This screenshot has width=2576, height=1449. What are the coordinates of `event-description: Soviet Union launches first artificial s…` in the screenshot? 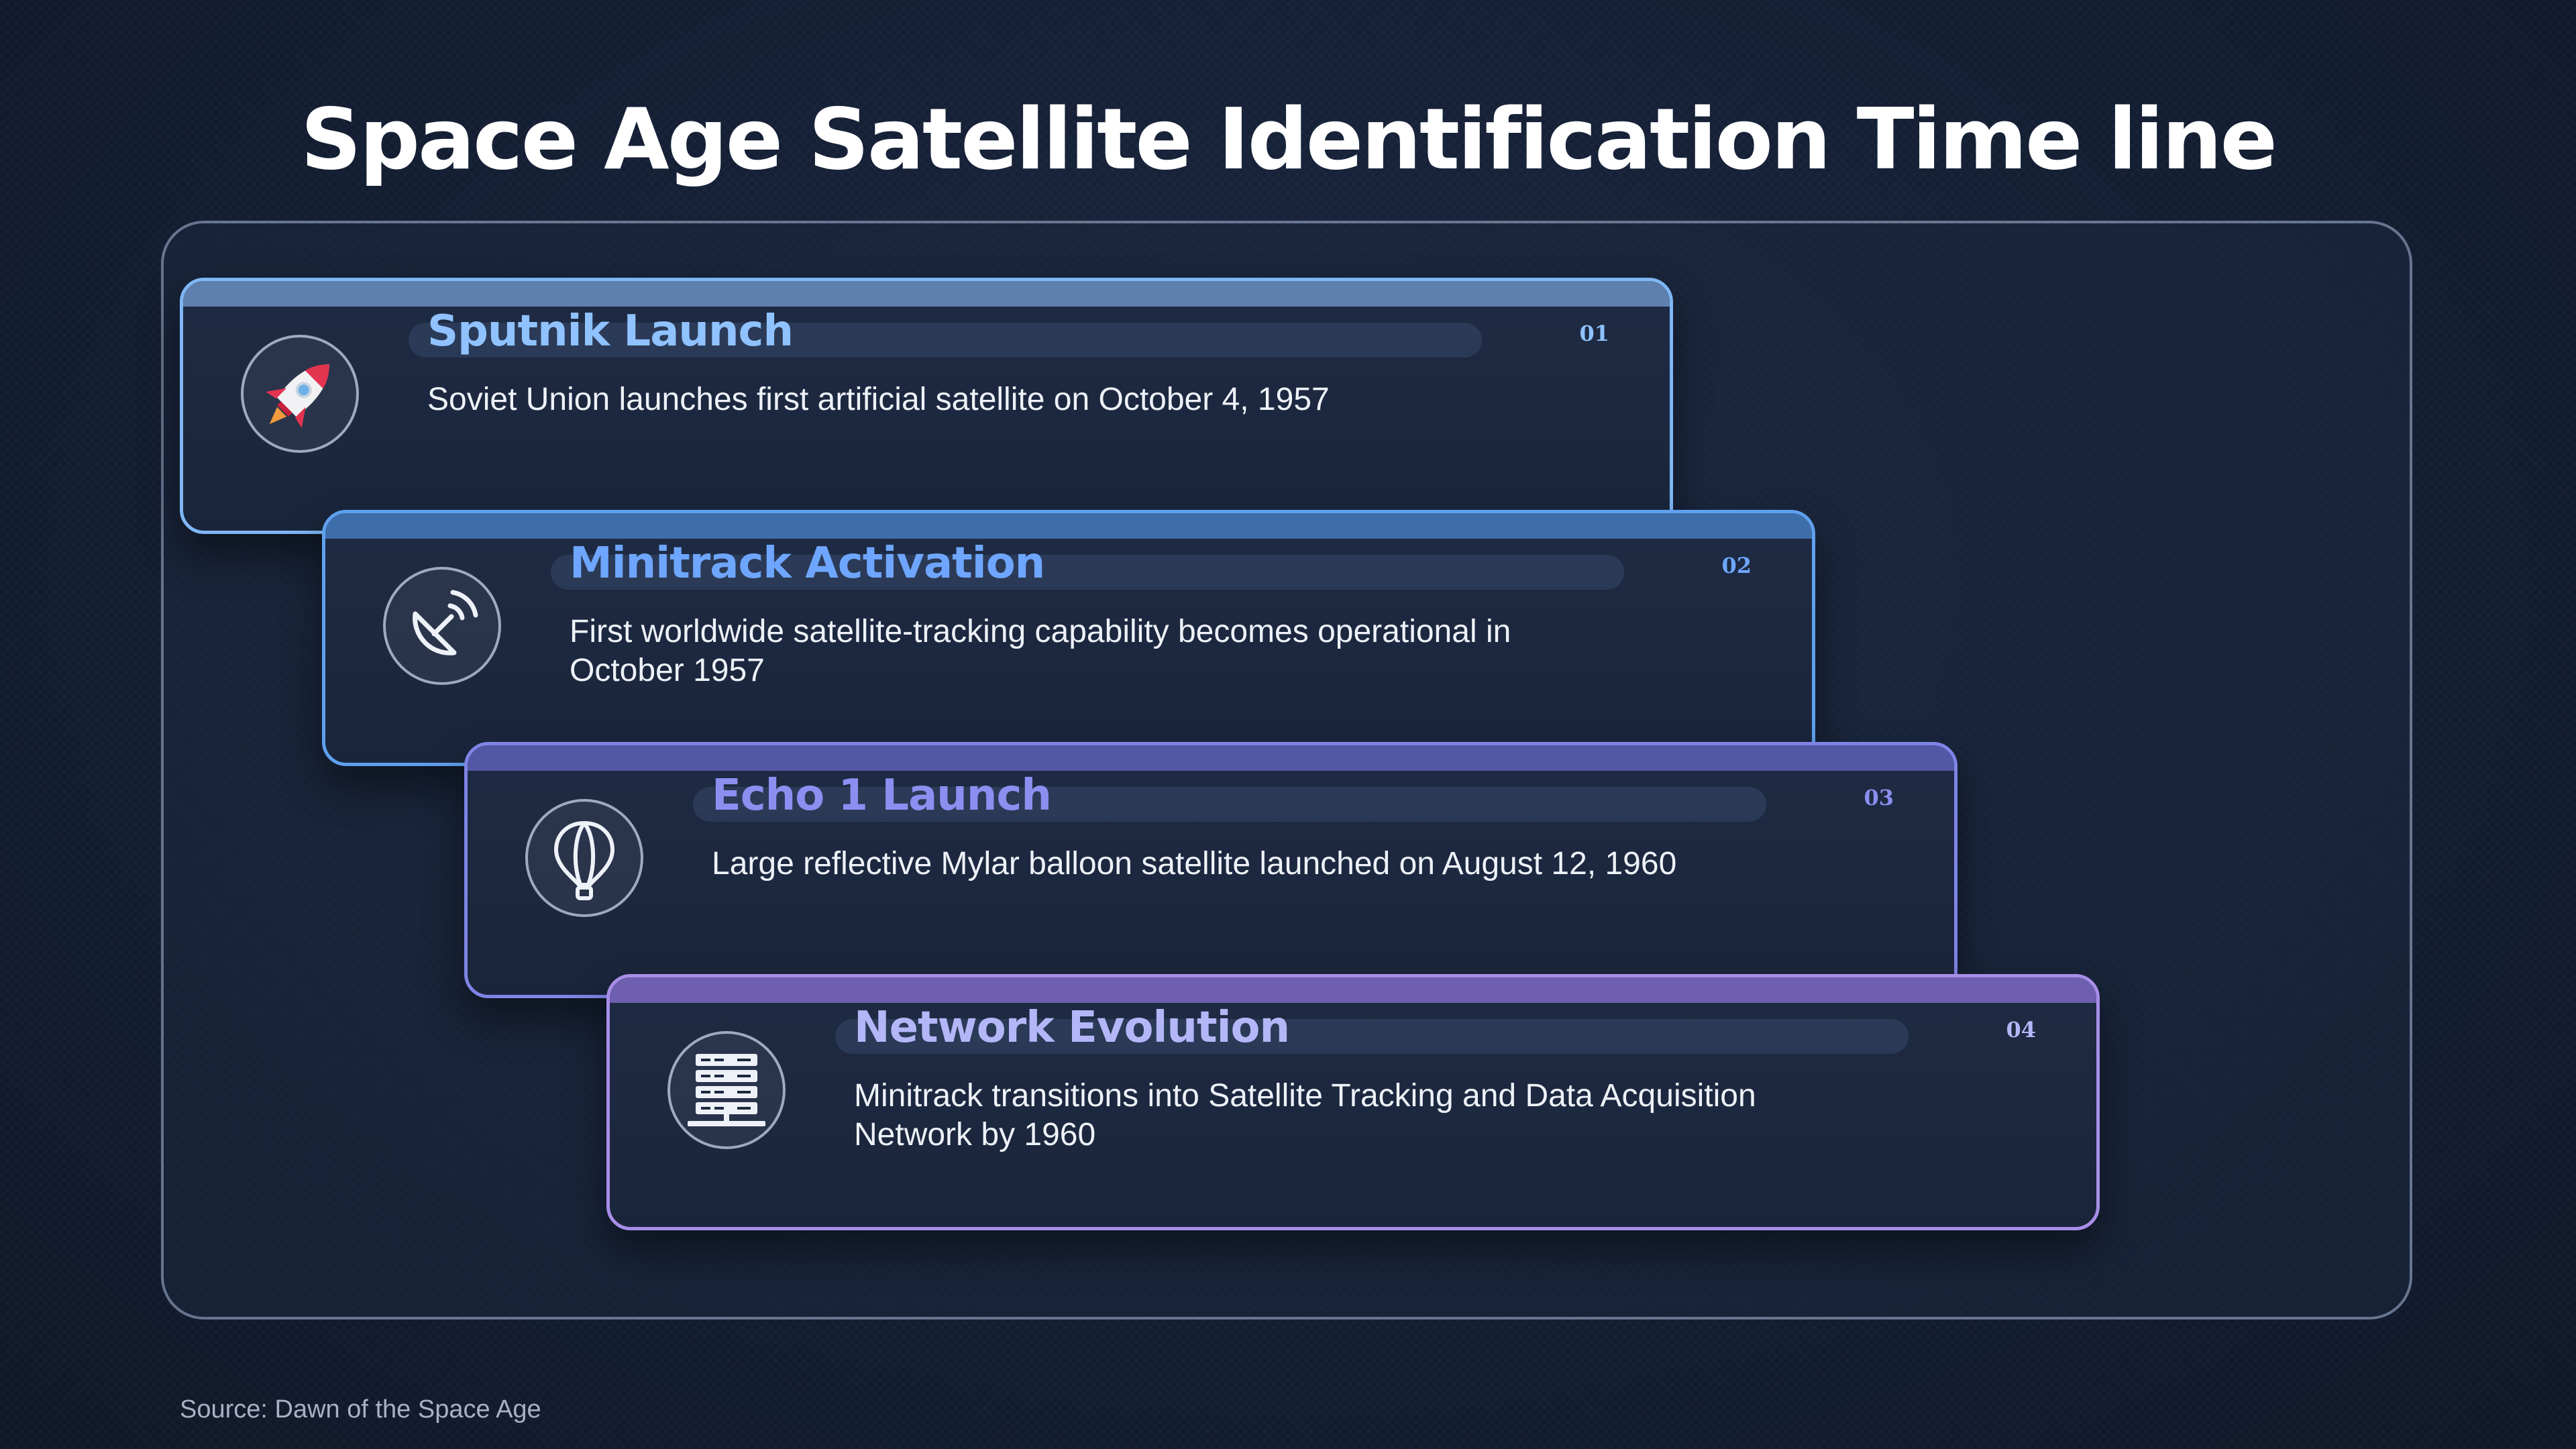 It's located at (878, 399).